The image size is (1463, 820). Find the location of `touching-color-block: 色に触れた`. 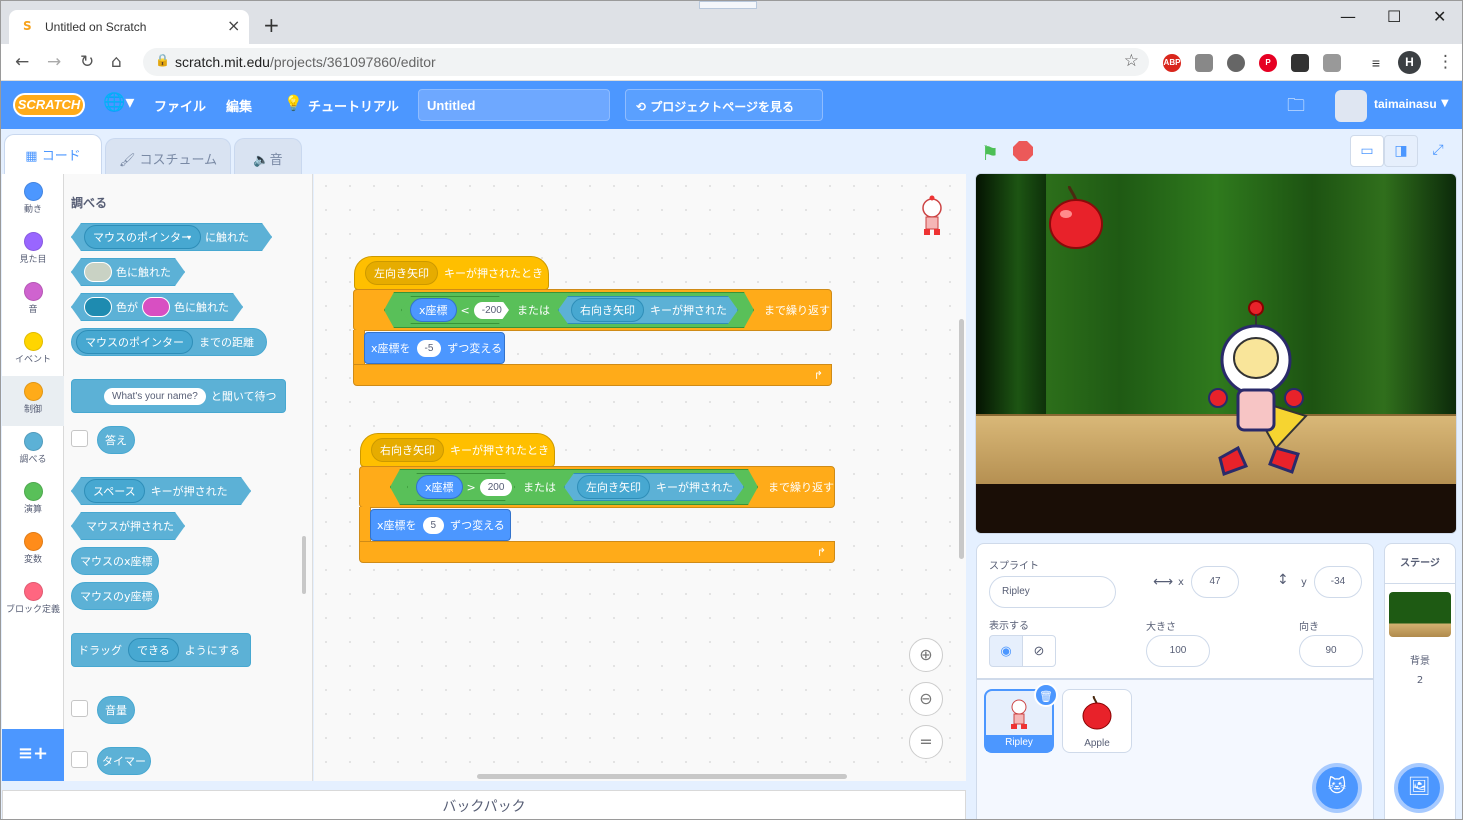

touching-color-block: 色に触れた is located at coordinates (128, 272).